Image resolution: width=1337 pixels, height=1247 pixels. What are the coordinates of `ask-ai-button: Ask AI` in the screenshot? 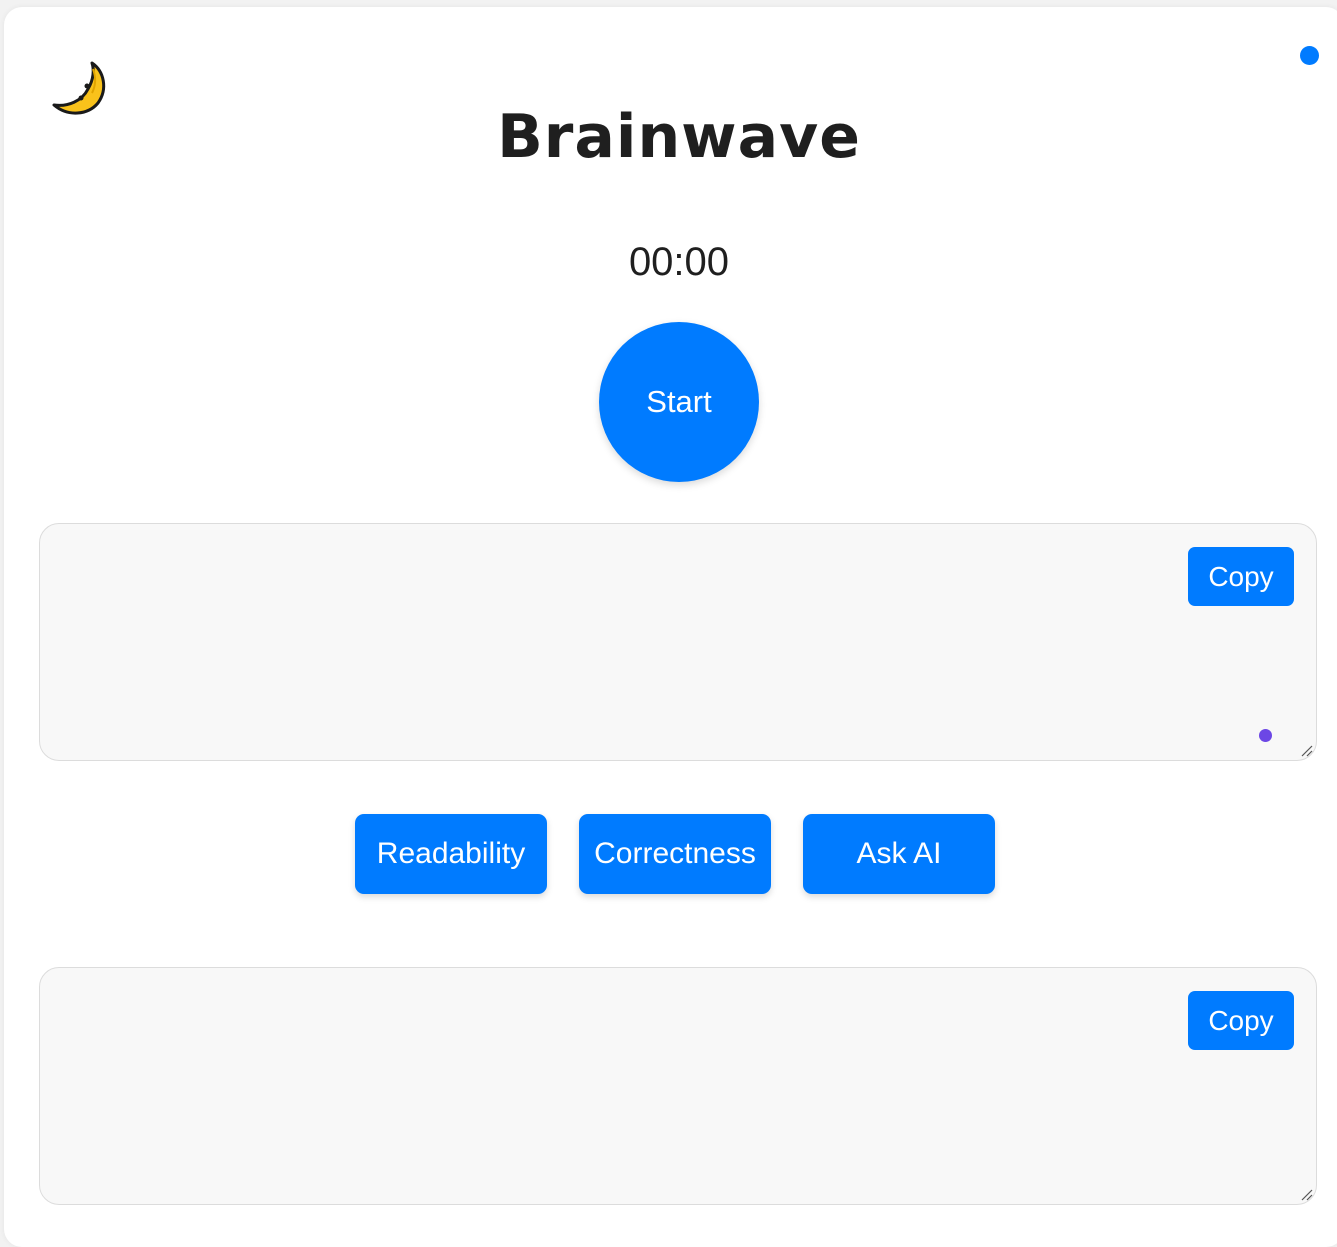 It's located at (899, 854).